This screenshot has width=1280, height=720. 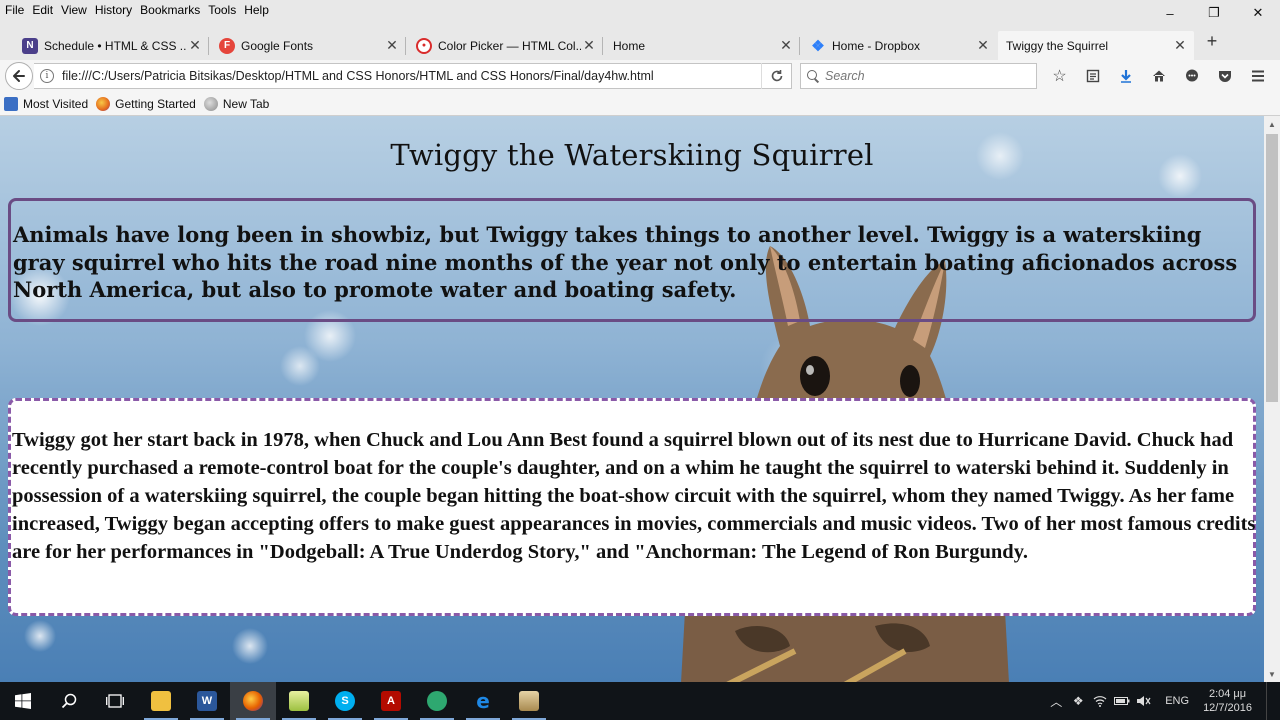 What do you see at coordinates (42, 10) in the screenshot?
I see `menu-edit: Edit` at bounding box center [42, 10].